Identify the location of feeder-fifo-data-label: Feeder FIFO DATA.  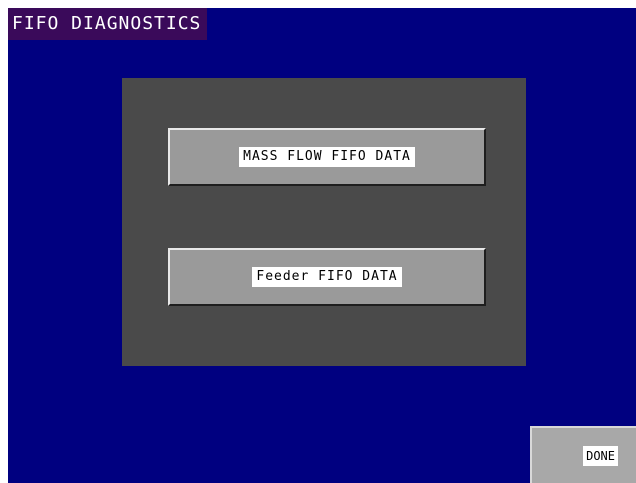
(327, 277).